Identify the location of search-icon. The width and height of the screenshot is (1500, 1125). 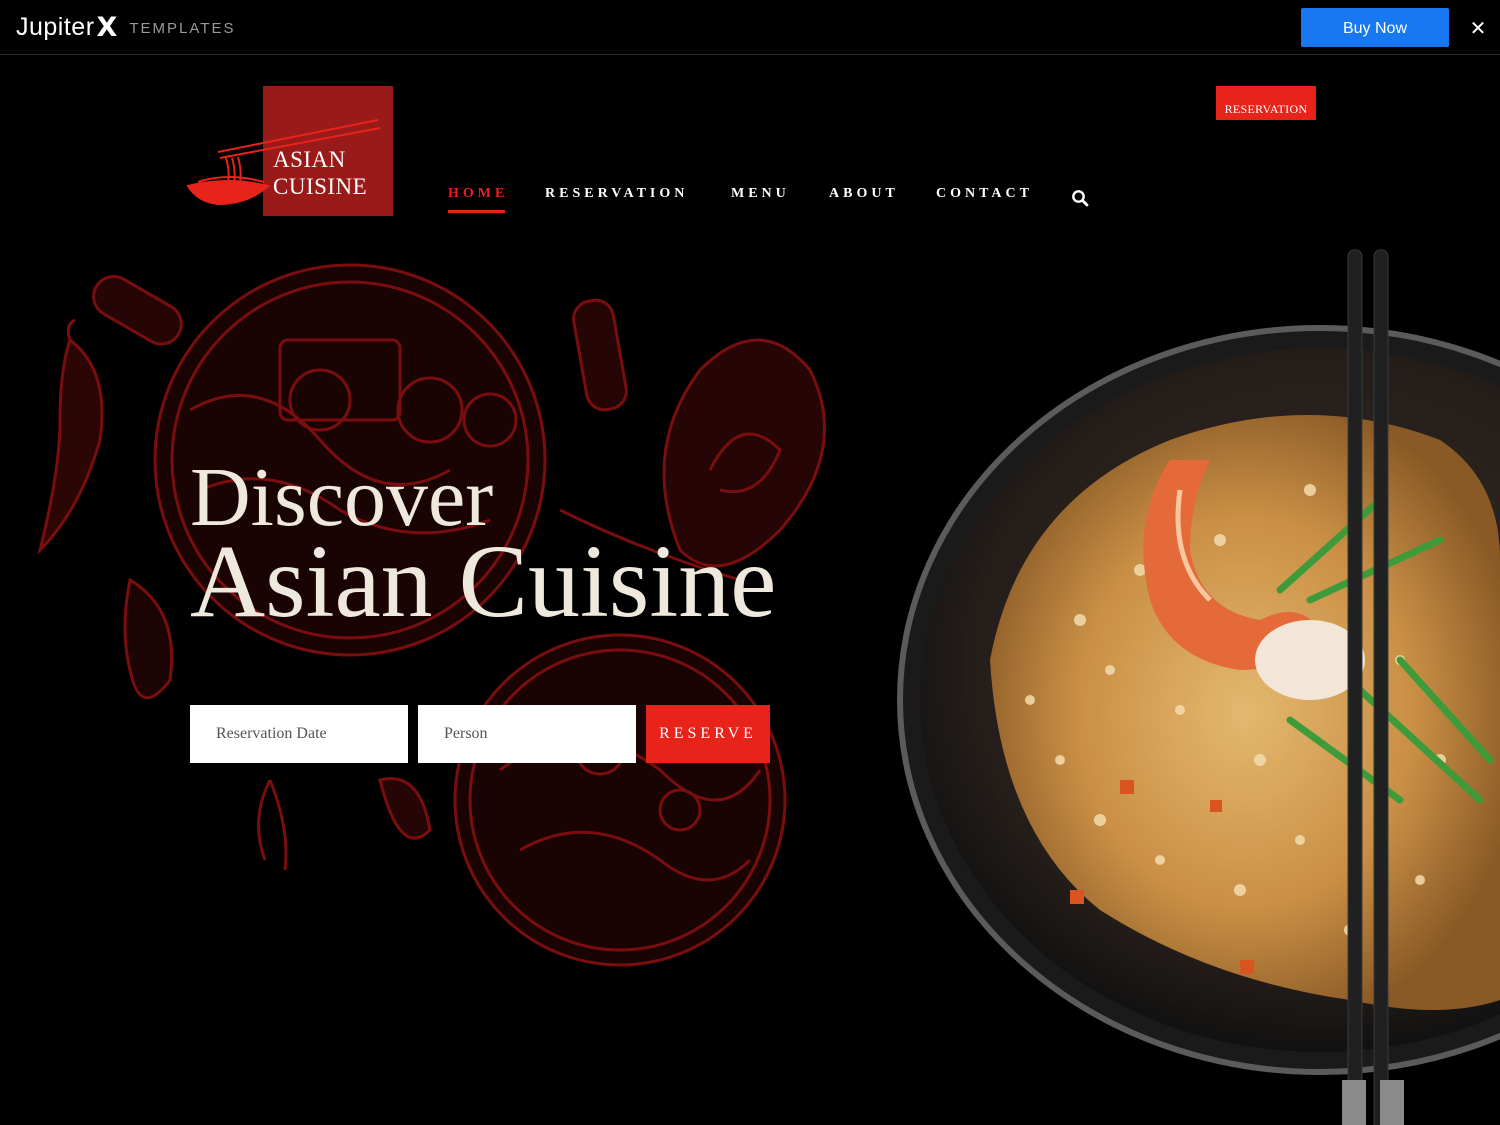
(1080, 198).